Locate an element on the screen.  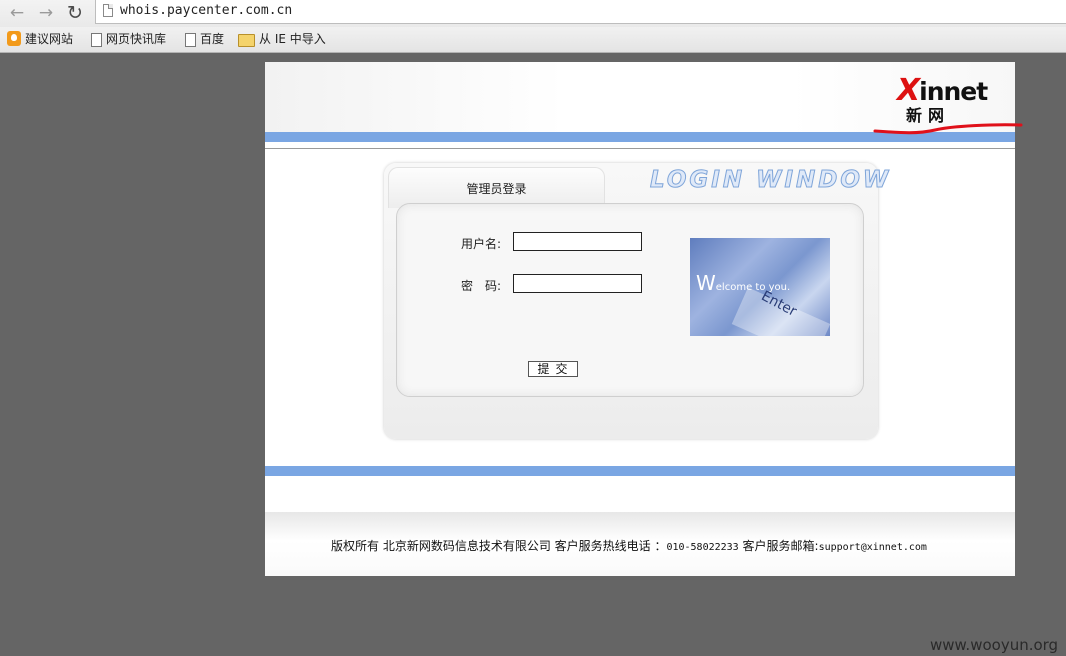
suggested-sites-icon is located at coordinates (14, 38).